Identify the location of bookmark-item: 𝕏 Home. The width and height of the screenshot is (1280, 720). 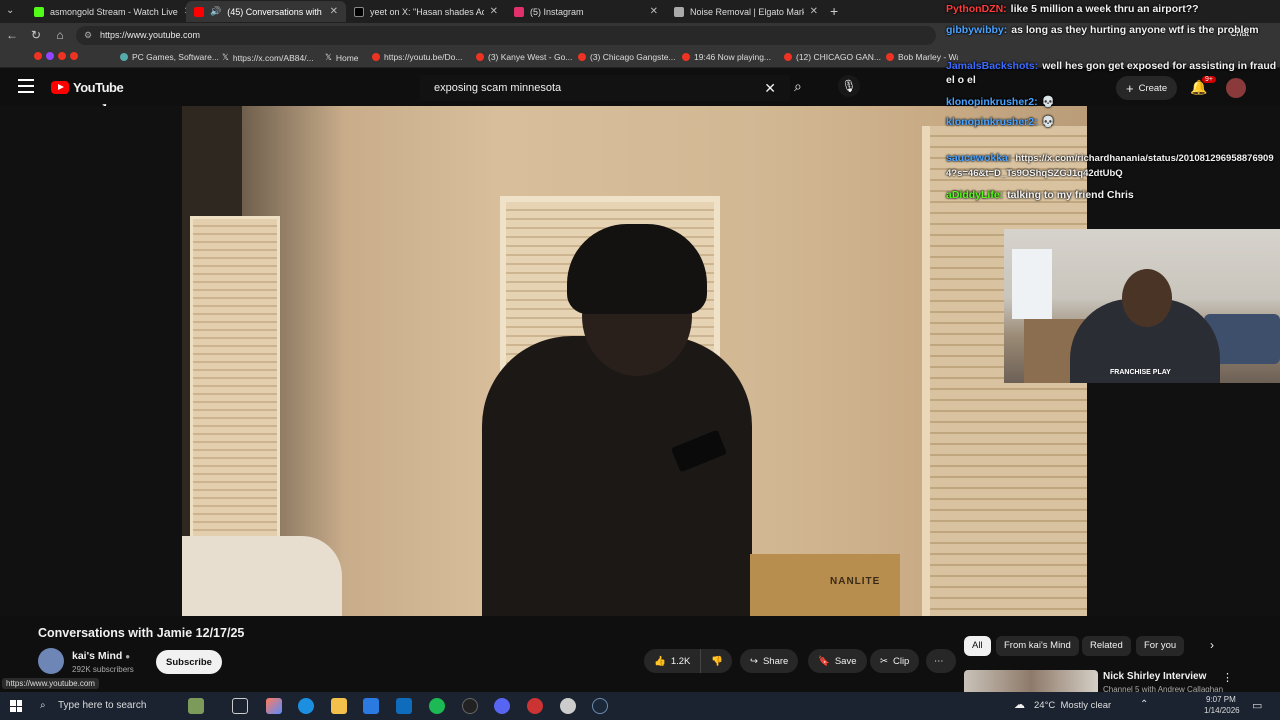
(342, 57).